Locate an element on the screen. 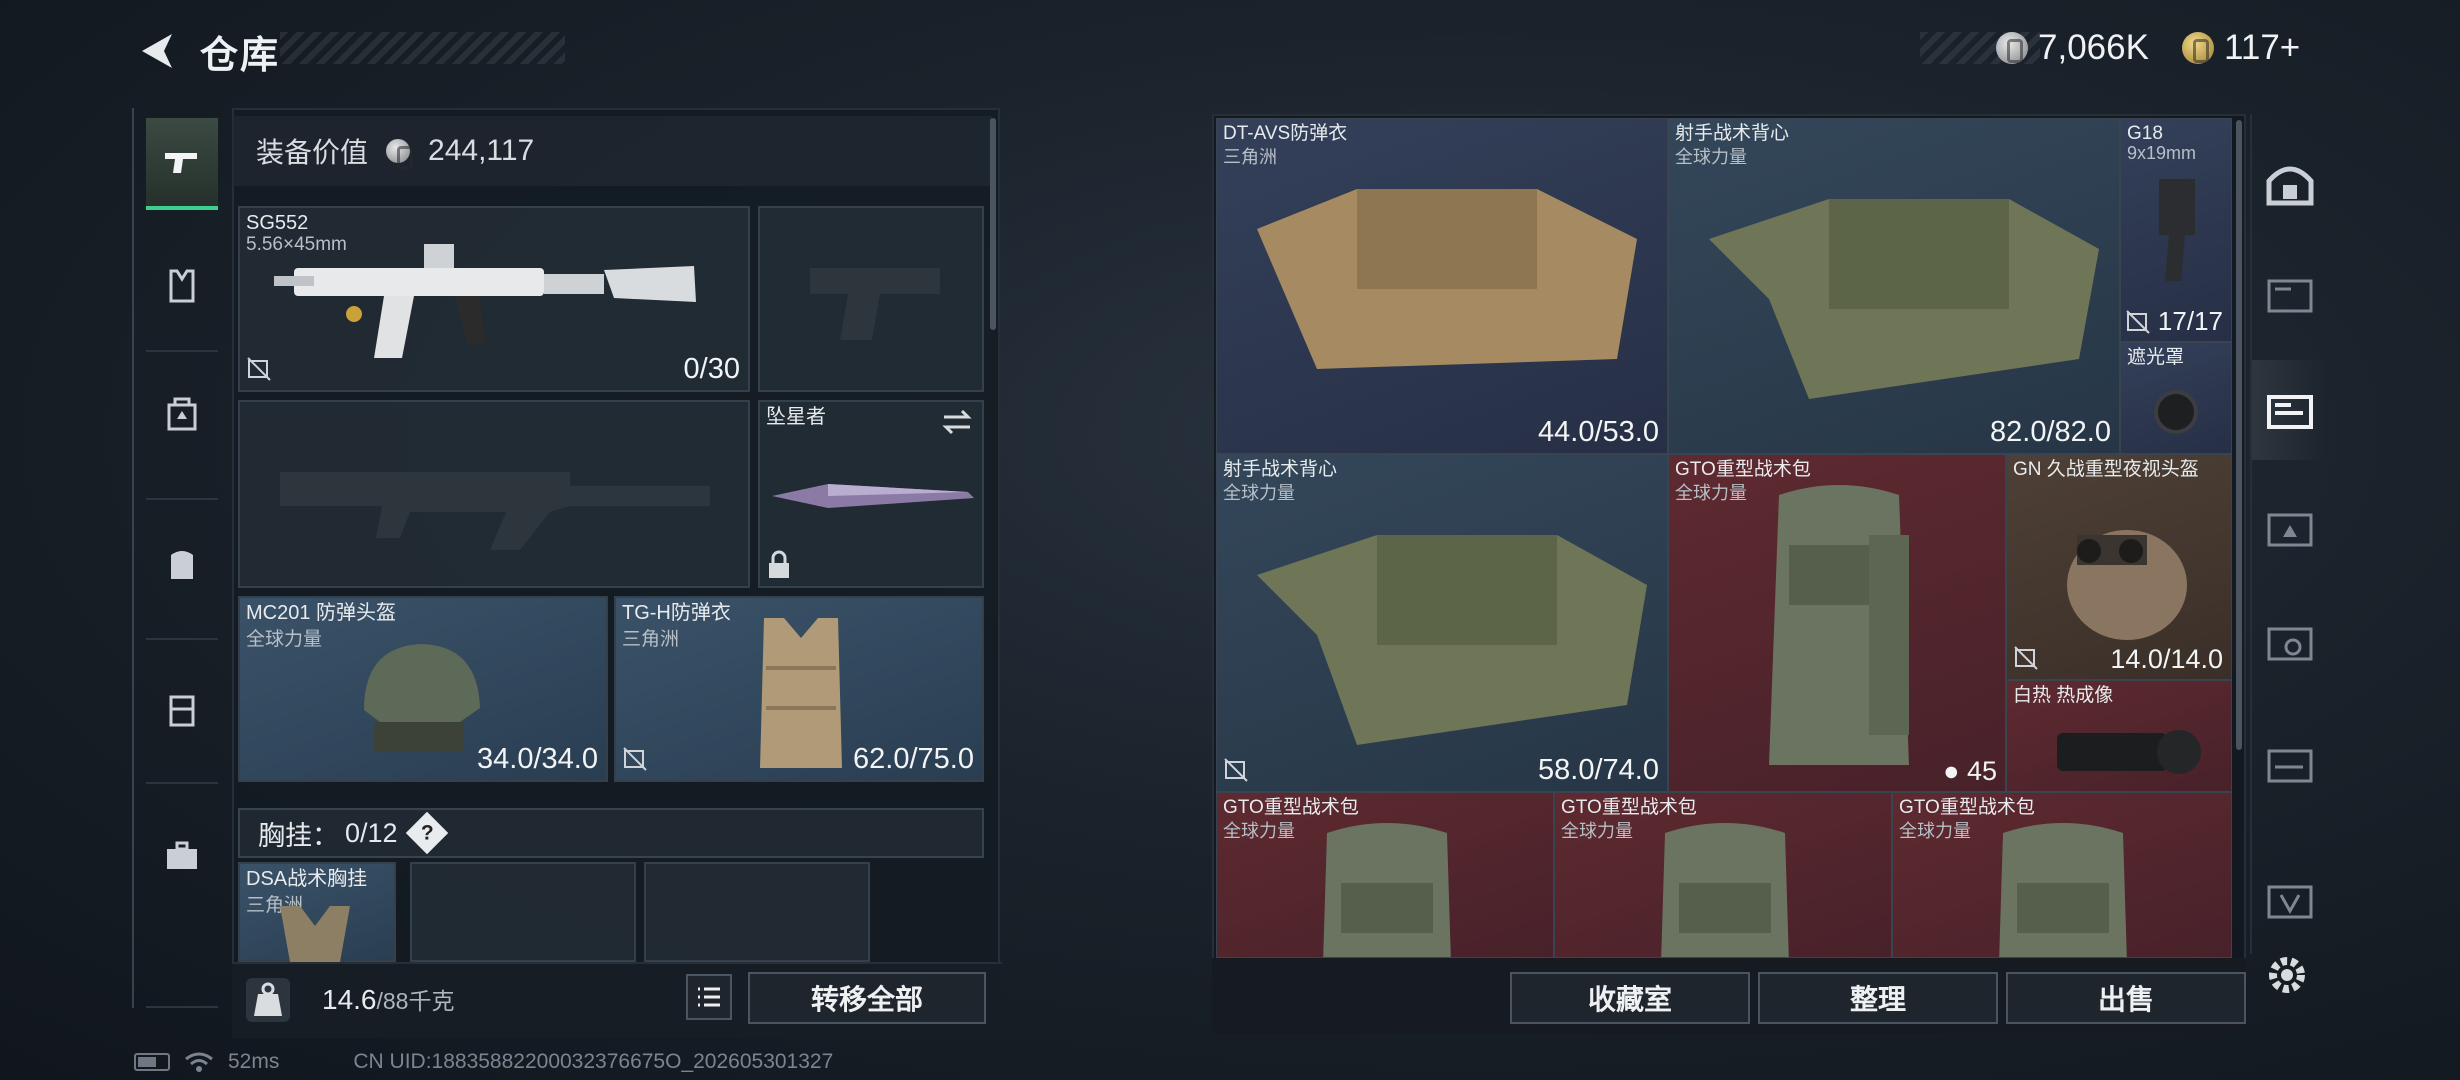 This screenshot has width=2460, height=1080. sidebar-item-weapons is located at coordinates (182, 164).